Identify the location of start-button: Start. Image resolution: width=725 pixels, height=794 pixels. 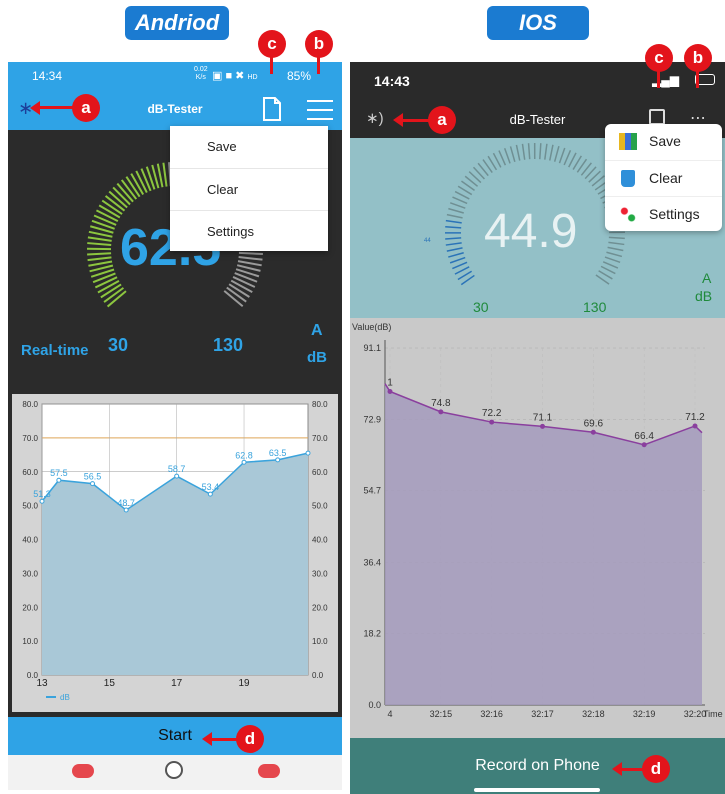
(175, 736).